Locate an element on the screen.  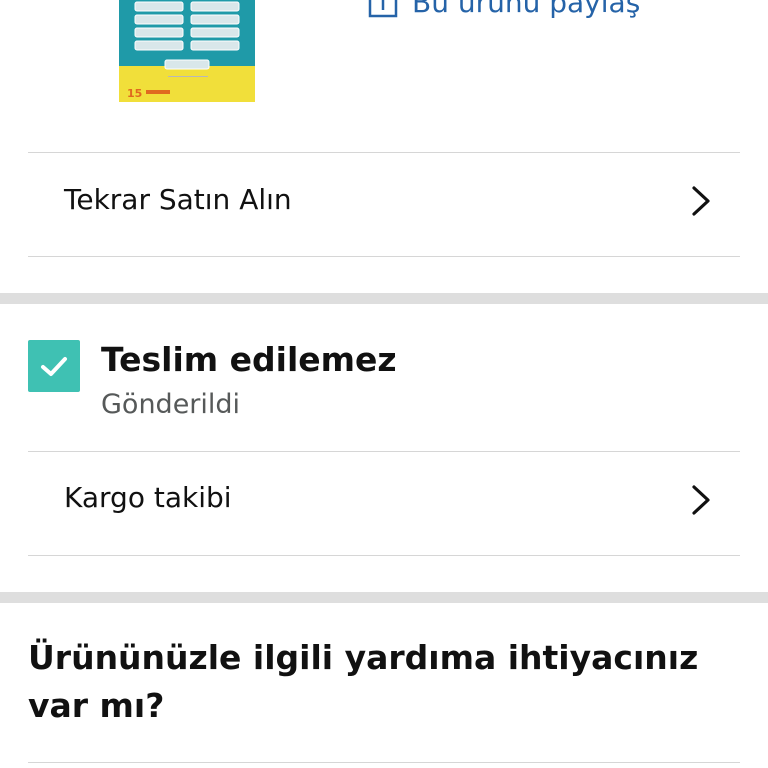
share-icon is located at coordinates (383, 8).